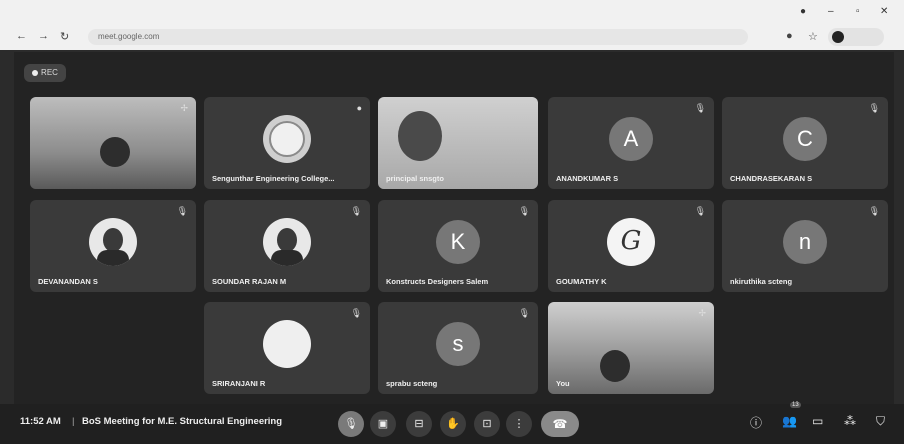 The height and width of the screenshot is (444, 904). Describe the element at coordinates (631, 242) in the screenshot. I see `participant-signature-avatar: G` at that location.